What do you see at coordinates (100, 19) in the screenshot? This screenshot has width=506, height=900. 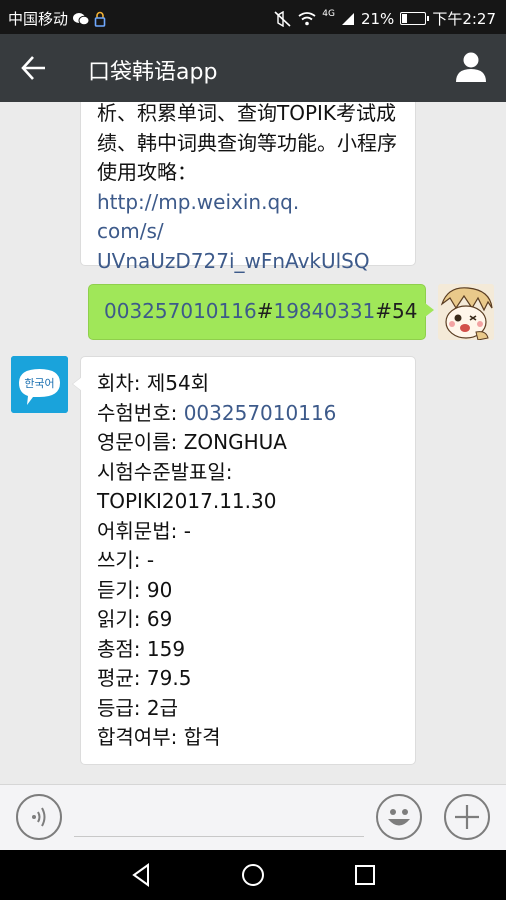 I see `lock-icon` at bounding box center [100, 19].